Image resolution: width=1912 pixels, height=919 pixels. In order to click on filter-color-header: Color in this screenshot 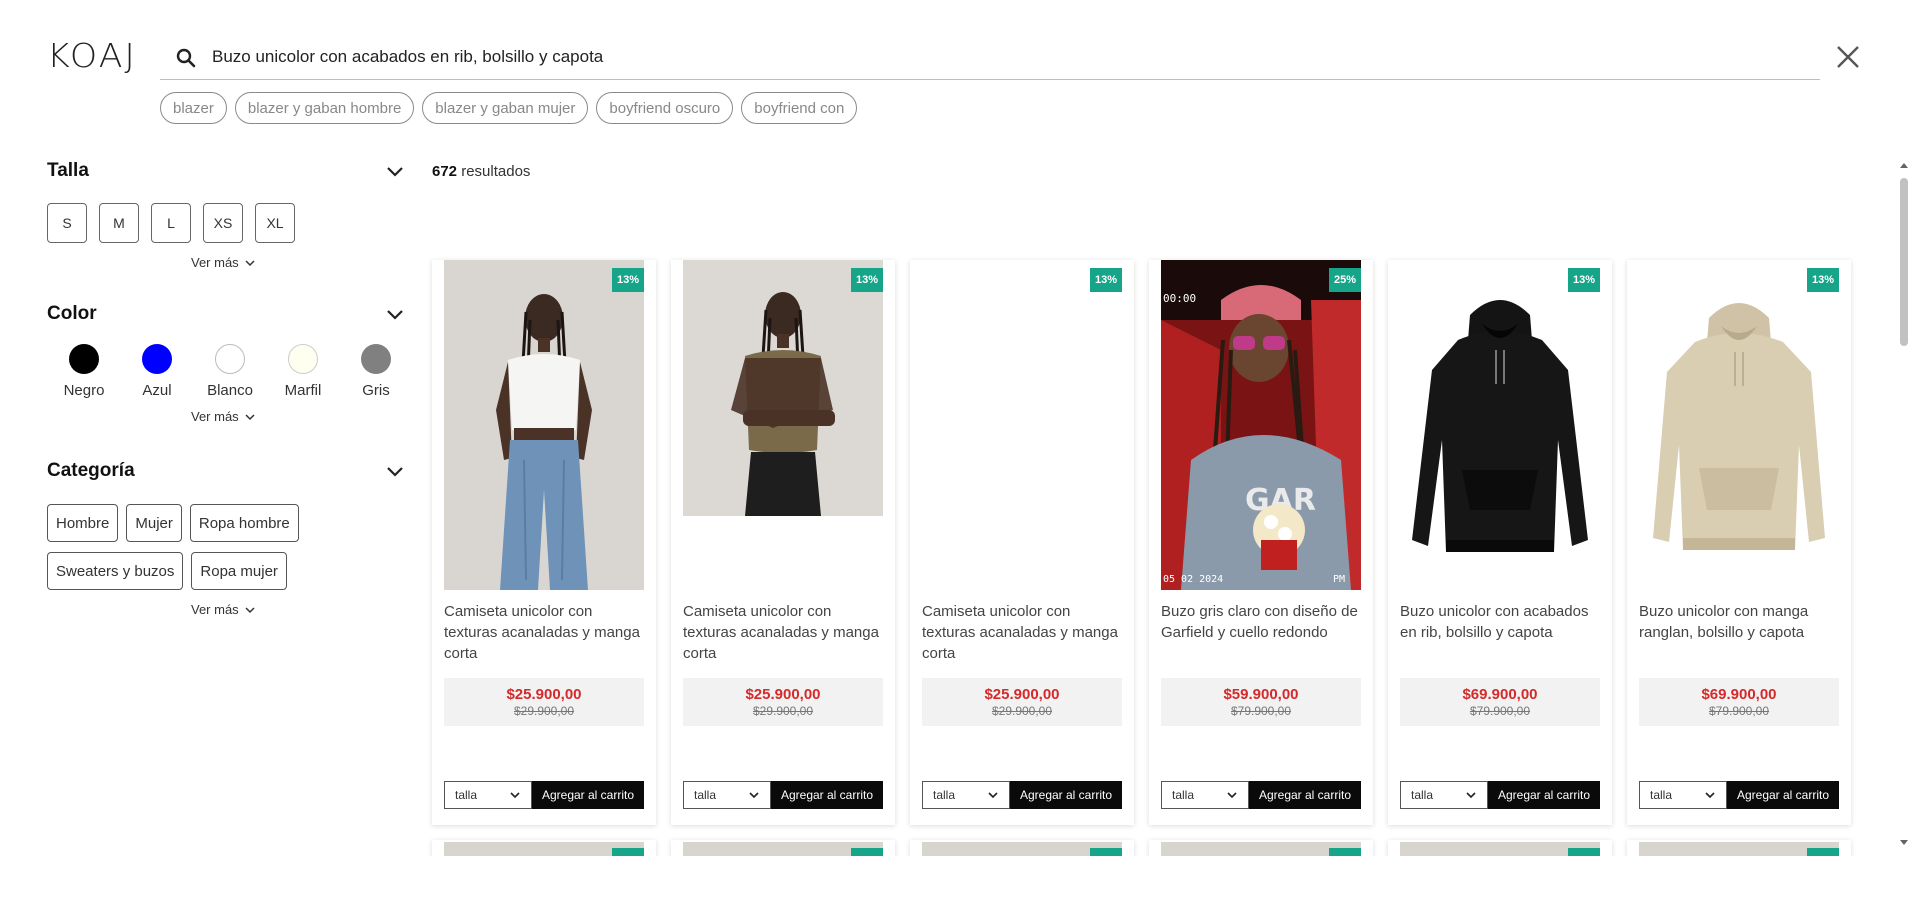, I will do `click(226, 314)`.